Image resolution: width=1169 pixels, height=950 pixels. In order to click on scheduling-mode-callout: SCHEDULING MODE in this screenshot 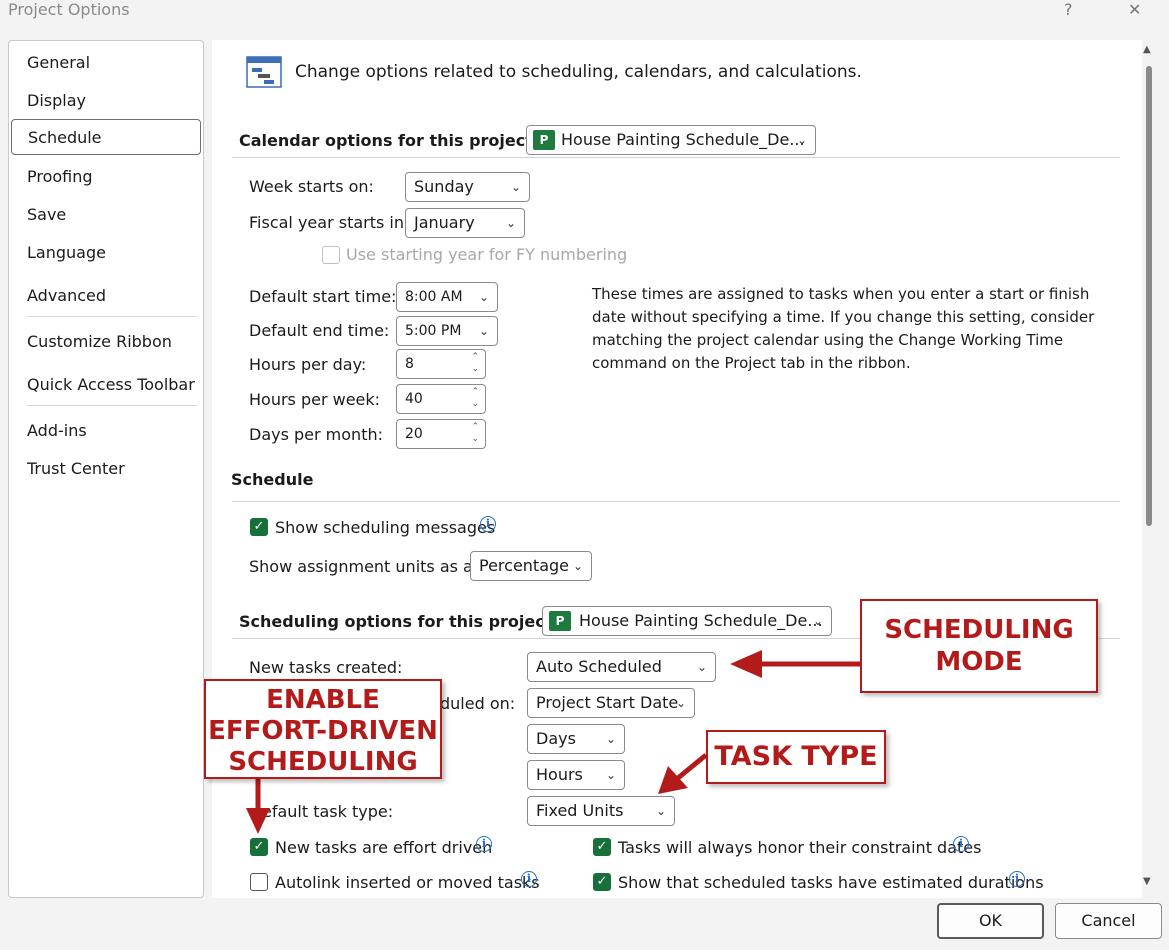, I will do `click(979, 646)`.